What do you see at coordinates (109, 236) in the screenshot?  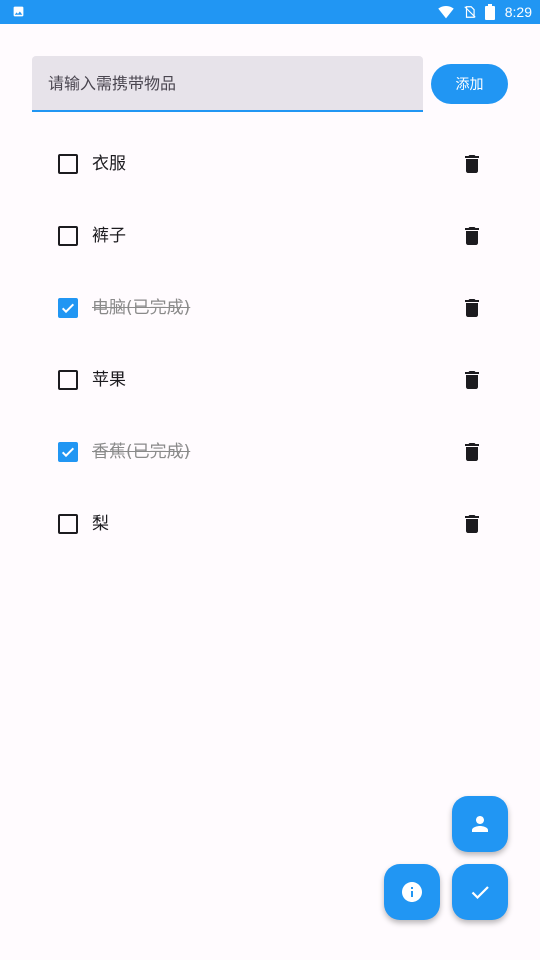 I see `item-label: 裤子` at bounding box center [109, 236].